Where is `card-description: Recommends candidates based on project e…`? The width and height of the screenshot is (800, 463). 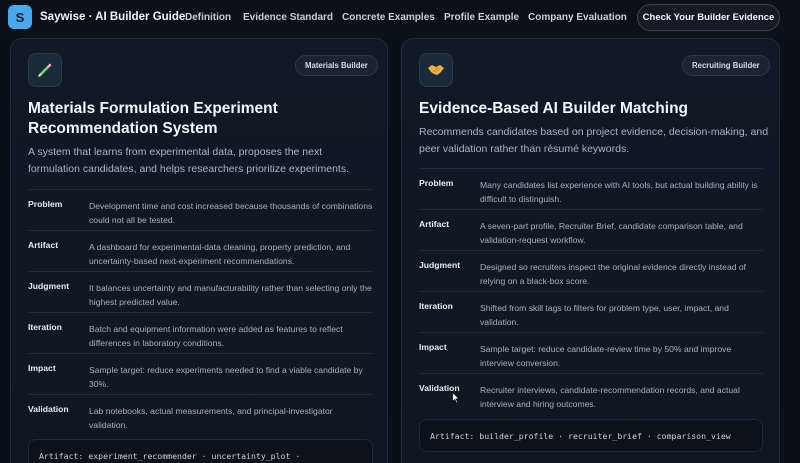 card-description: Recommends candidates based on project e… is located at coordinates (594, 140).